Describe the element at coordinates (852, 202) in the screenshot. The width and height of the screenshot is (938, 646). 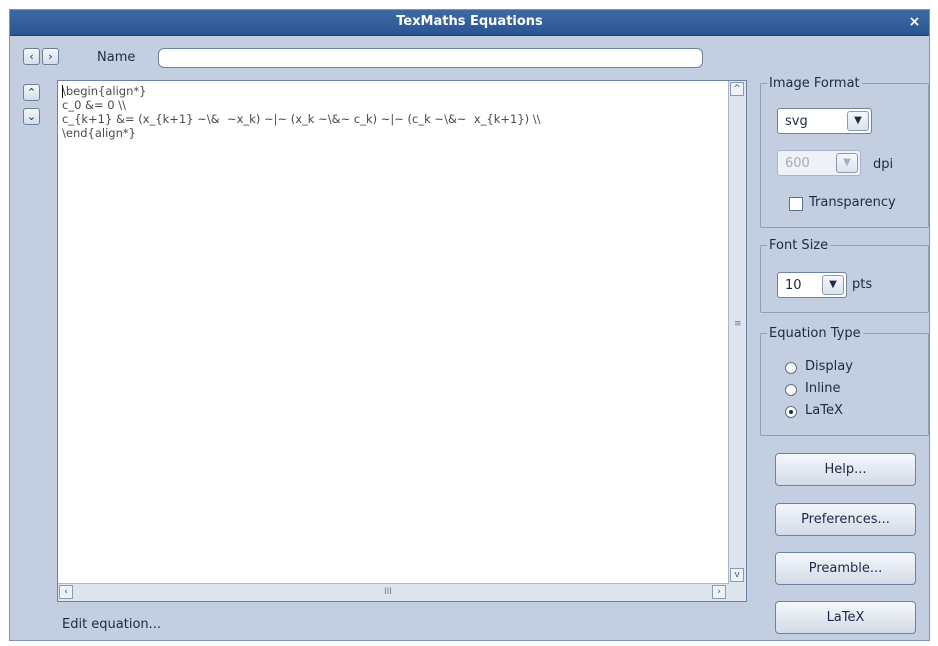
I see `transparency-label: Transparency` at that location.